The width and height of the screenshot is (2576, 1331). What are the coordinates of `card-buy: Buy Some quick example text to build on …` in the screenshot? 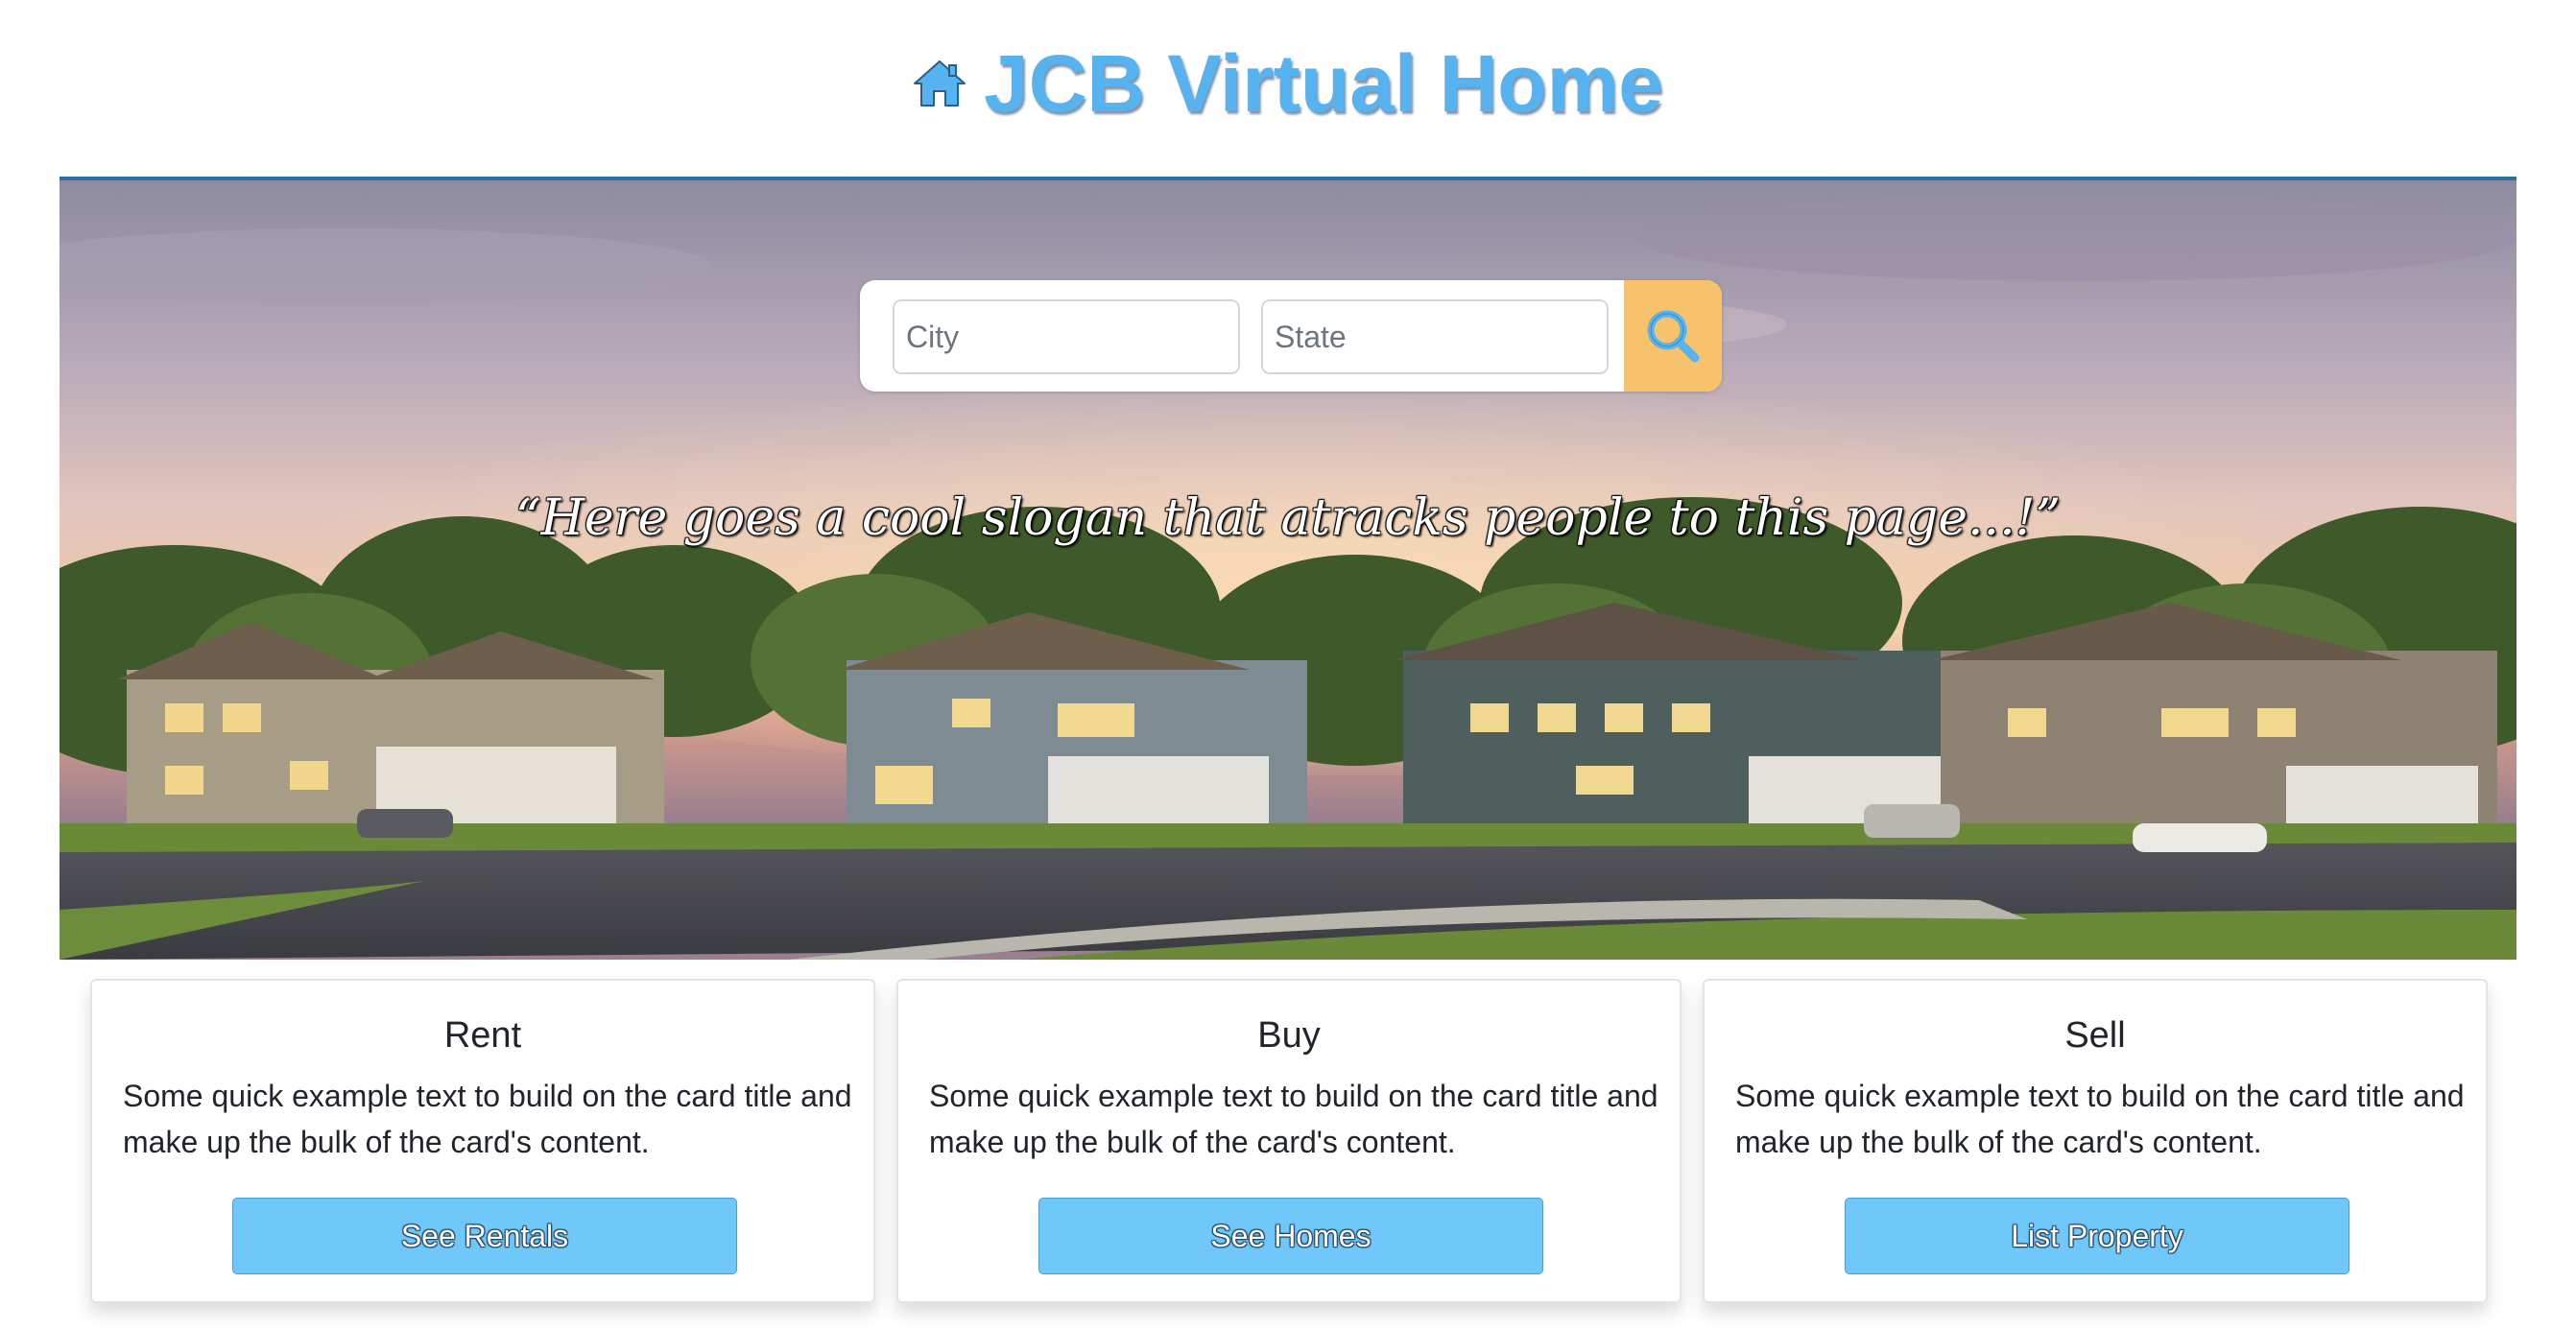 It's located at (1289, 1141).